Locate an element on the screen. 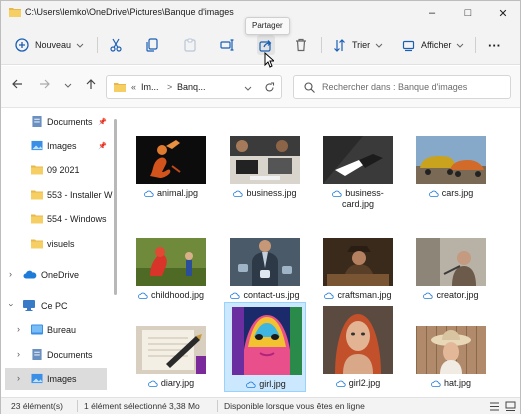  sidebar-item-images-quick: Images 📌 is located at coordinates (57, 146).